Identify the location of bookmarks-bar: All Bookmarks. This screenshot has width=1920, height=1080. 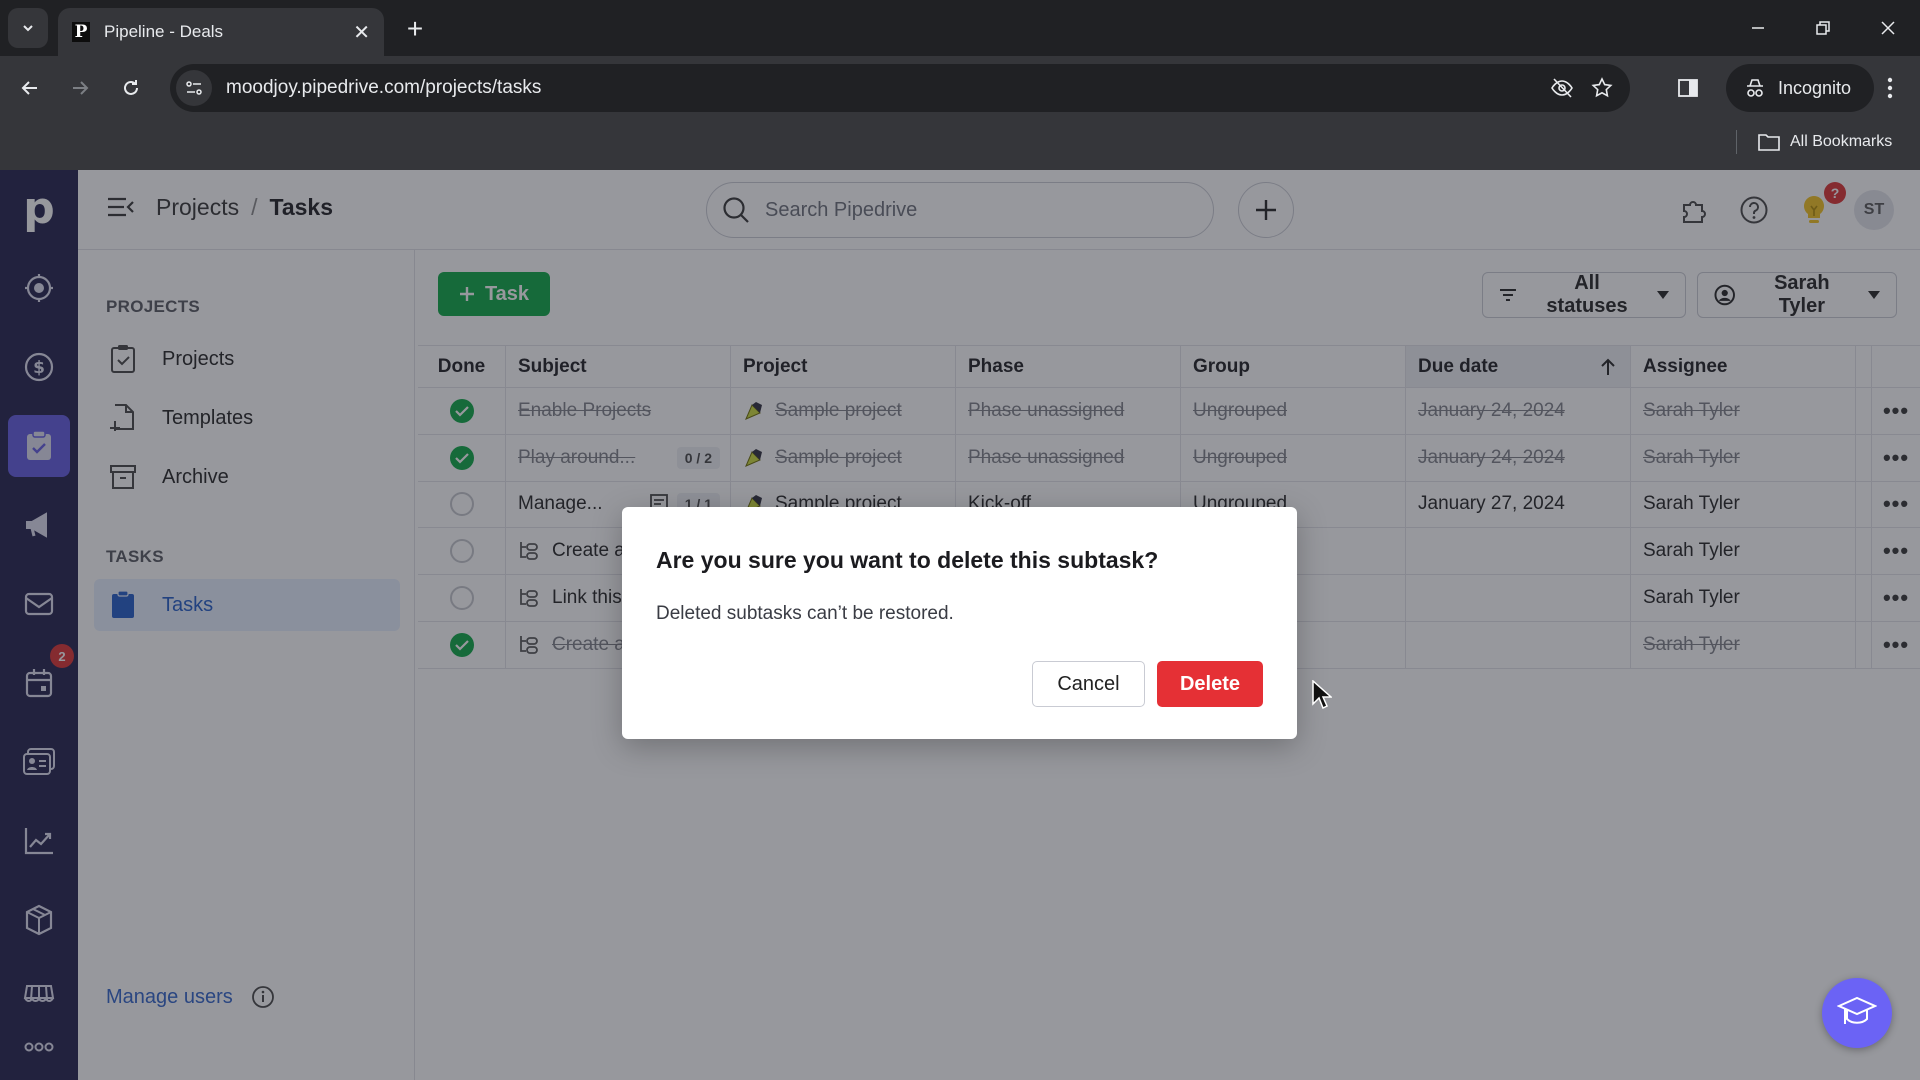
(960, 145).